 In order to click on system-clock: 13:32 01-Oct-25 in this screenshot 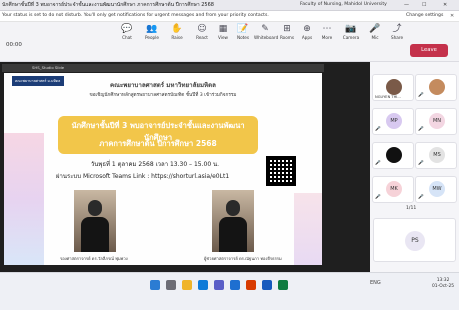, I will do `click(443, 284)`.